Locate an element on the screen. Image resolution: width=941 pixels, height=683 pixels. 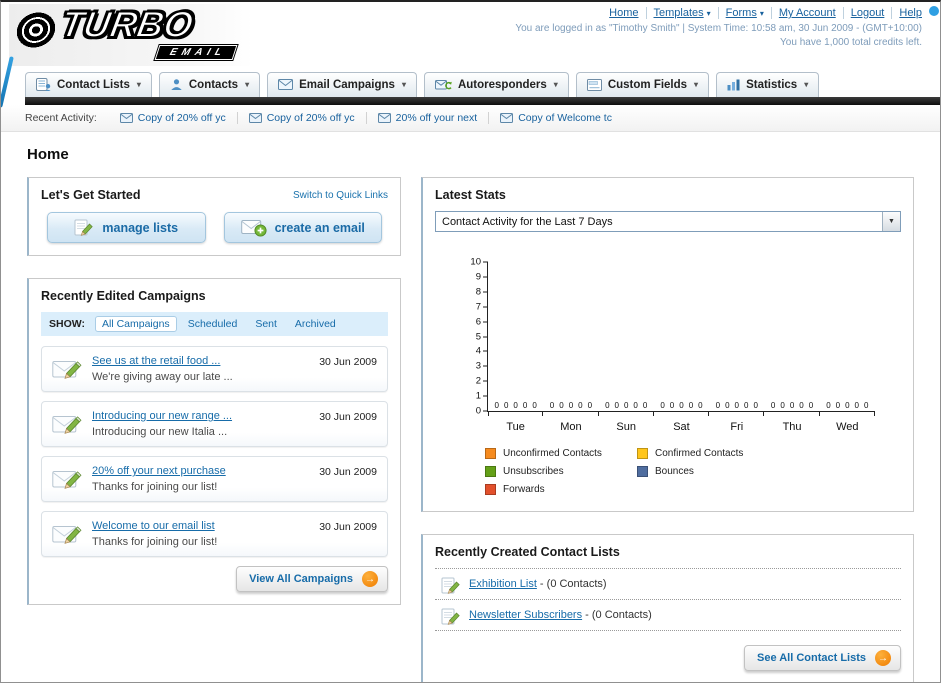
legend-label: Unconfirmed Contacts is located at coordinates (552, 453).